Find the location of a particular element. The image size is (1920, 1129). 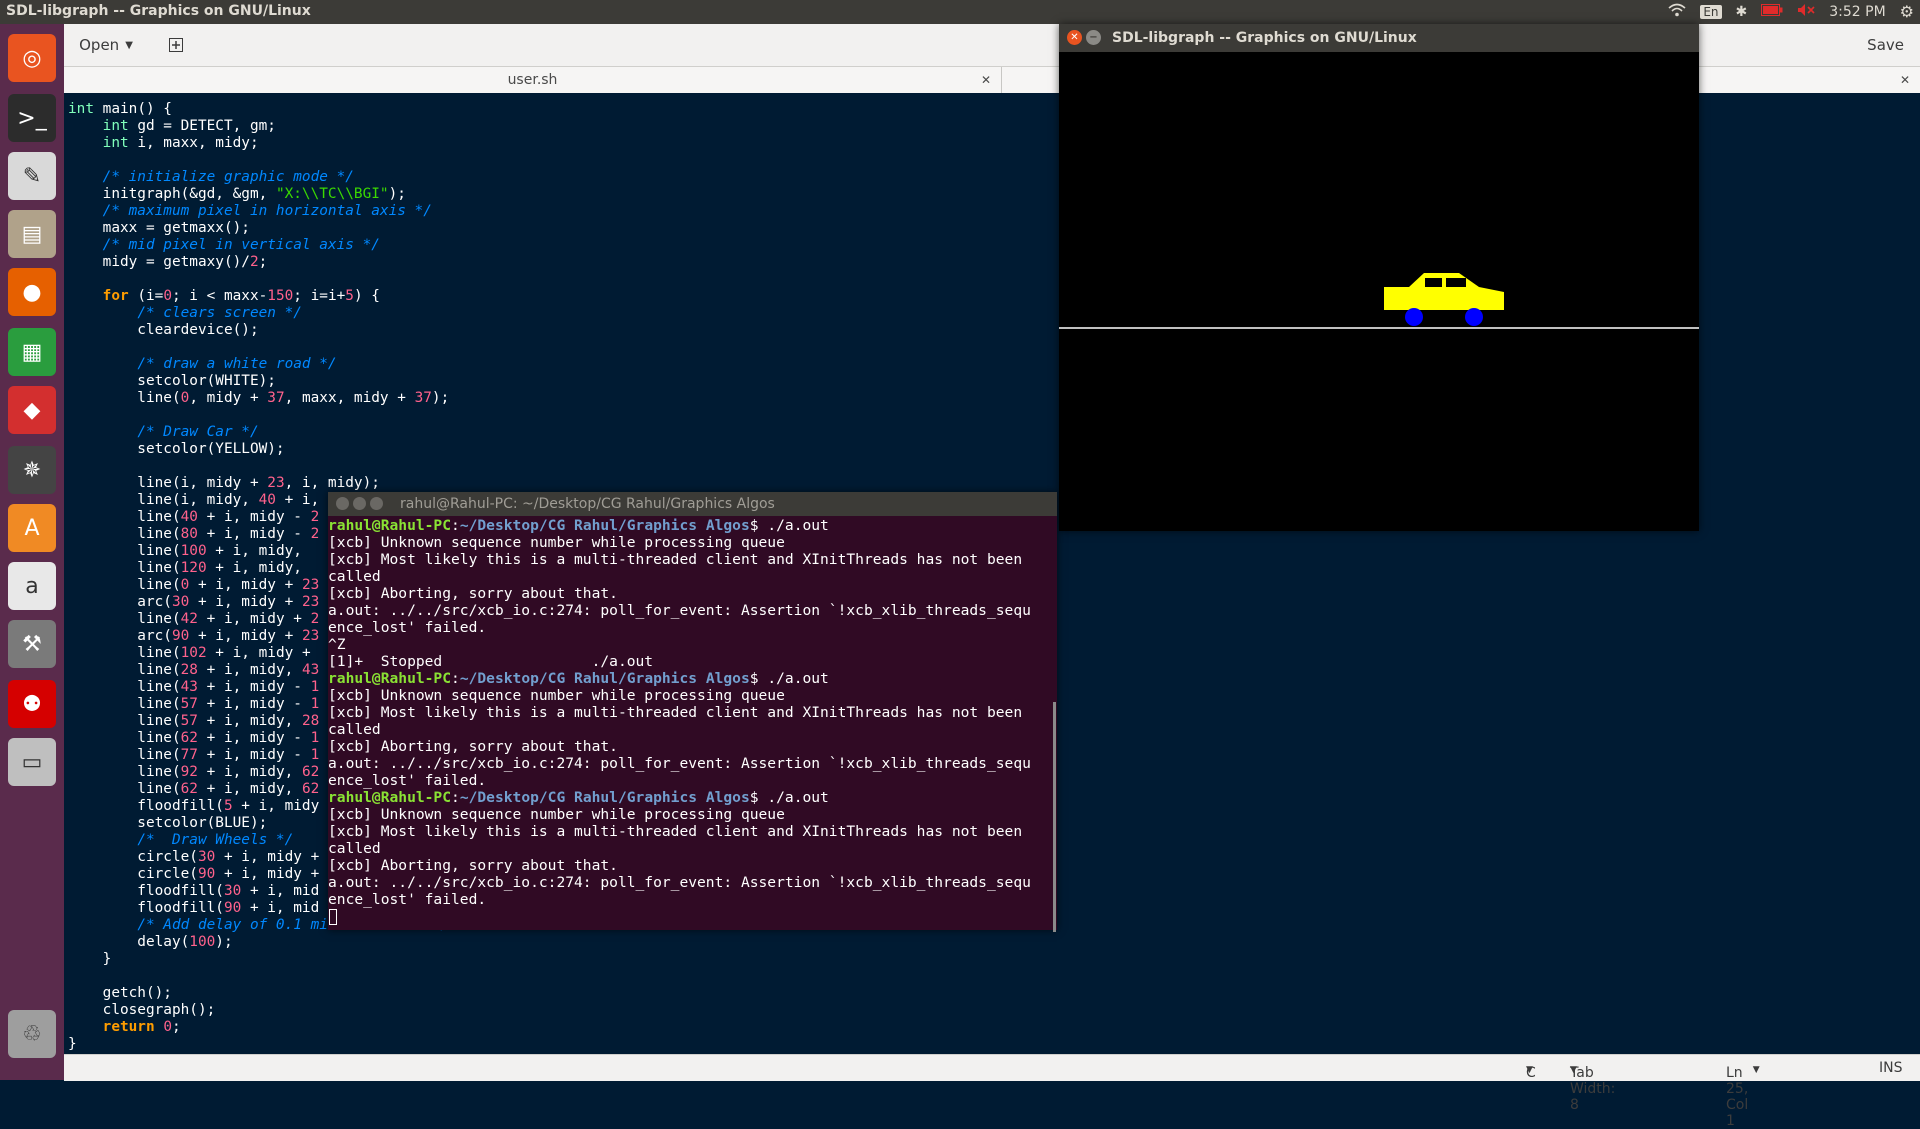

wifi-icon is located at coordinates (1677, 12).